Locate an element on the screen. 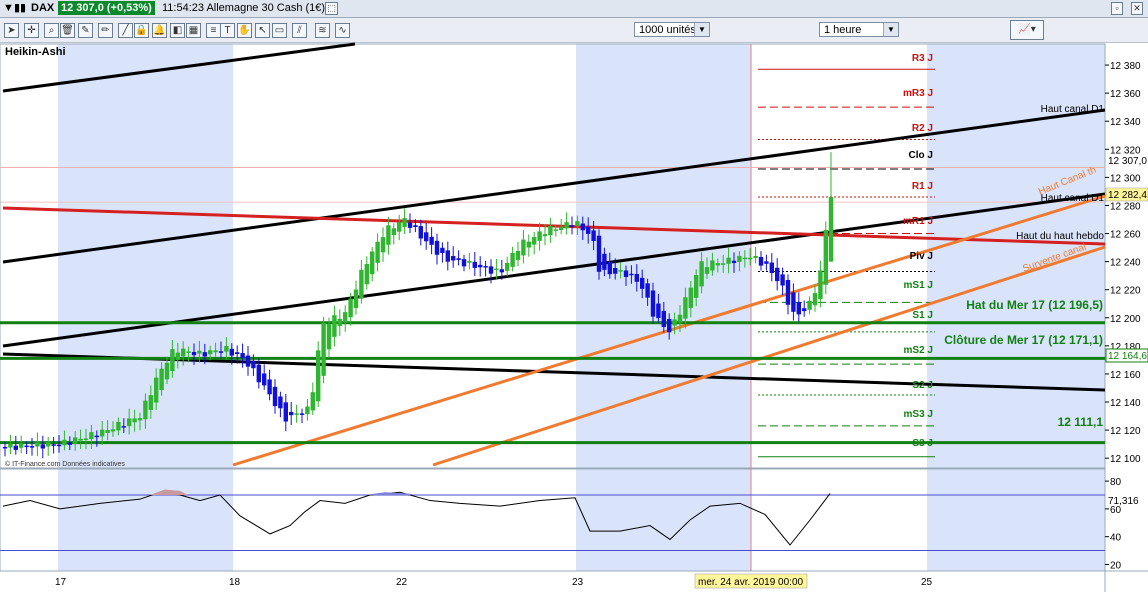 This screenshot has height=592, width=1148. trash-icon: 🗑 is located at coordinates (67, 30).